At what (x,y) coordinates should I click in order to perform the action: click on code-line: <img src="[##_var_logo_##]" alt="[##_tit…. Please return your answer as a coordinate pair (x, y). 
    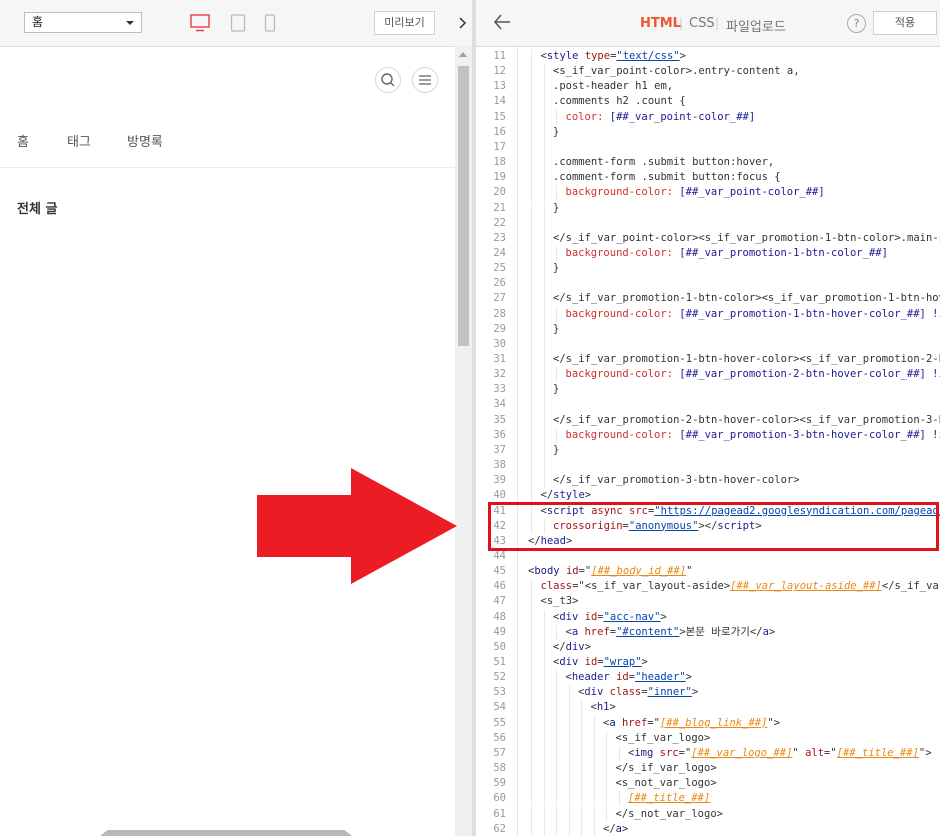
    Looking at the image, I should click on (780, 753).